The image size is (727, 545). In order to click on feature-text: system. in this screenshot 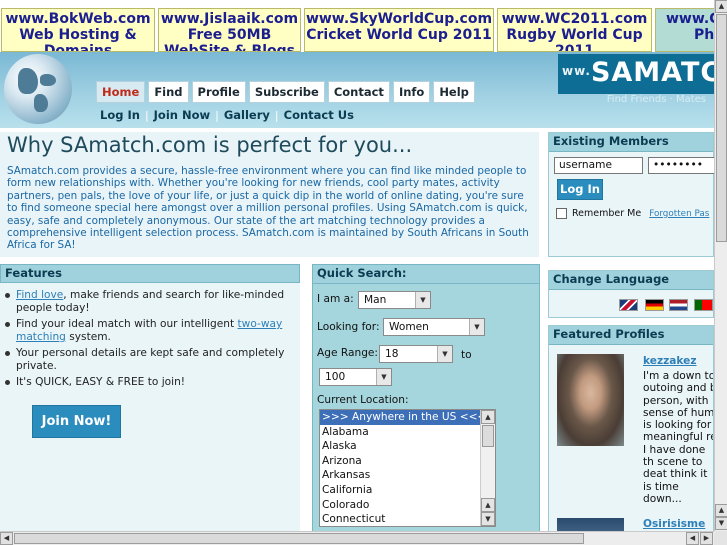, I will do `click(88, 336)`.